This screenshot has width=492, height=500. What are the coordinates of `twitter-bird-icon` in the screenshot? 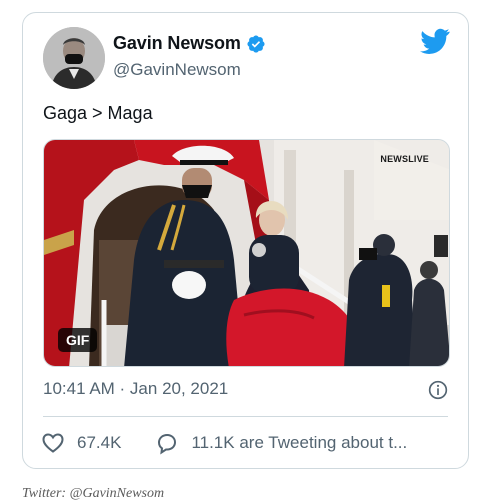 It's located at (435, 41).